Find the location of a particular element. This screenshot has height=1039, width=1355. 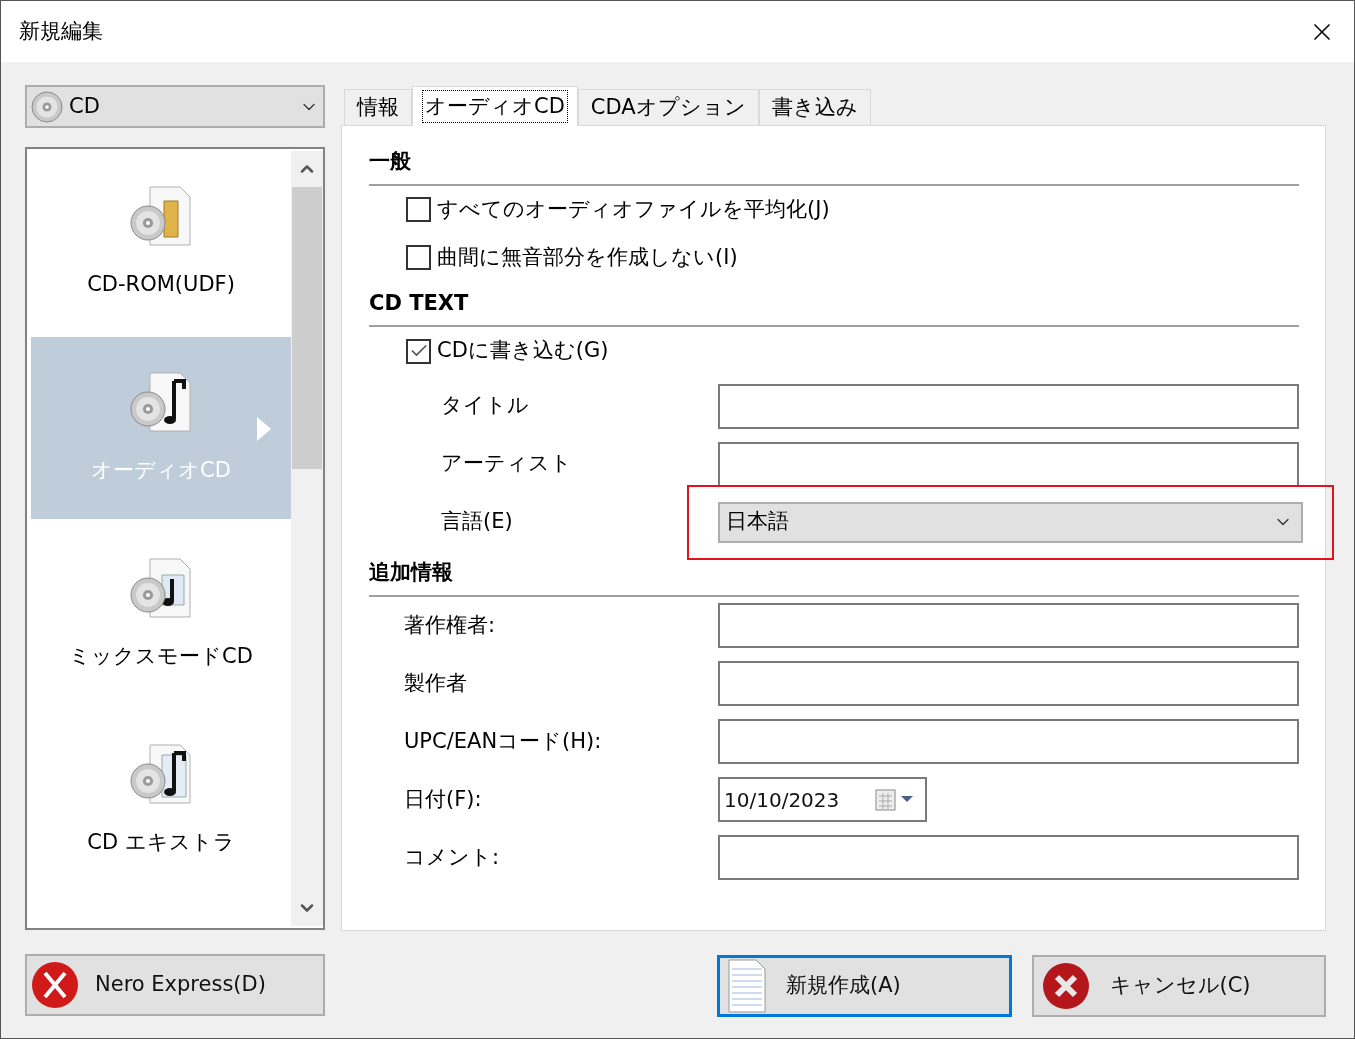

scrollbar is located at coordinates (307, 538).